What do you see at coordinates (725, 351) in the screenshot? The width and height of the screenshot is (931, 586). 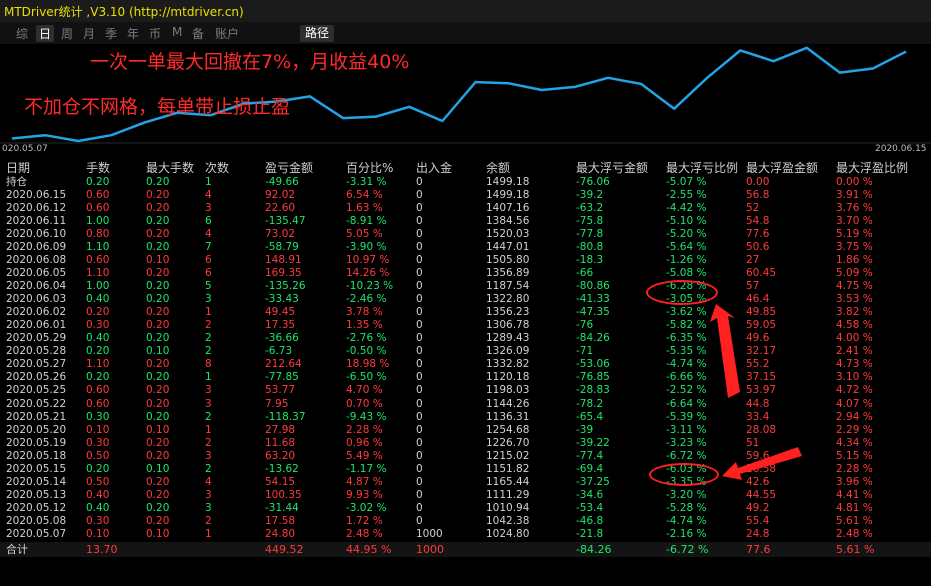 I see `arrow-up-icon` at bounding box center [725, 351].